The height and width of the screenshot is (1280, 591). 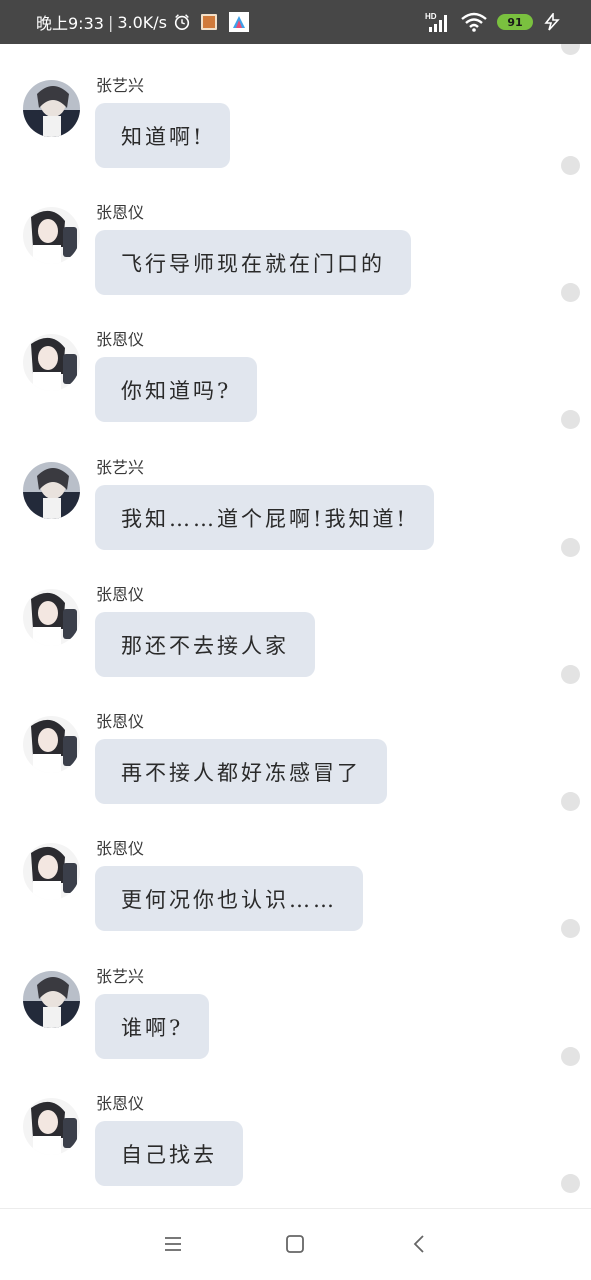 I want to click on alarm-clock-icon, so click(x=182, y=22).